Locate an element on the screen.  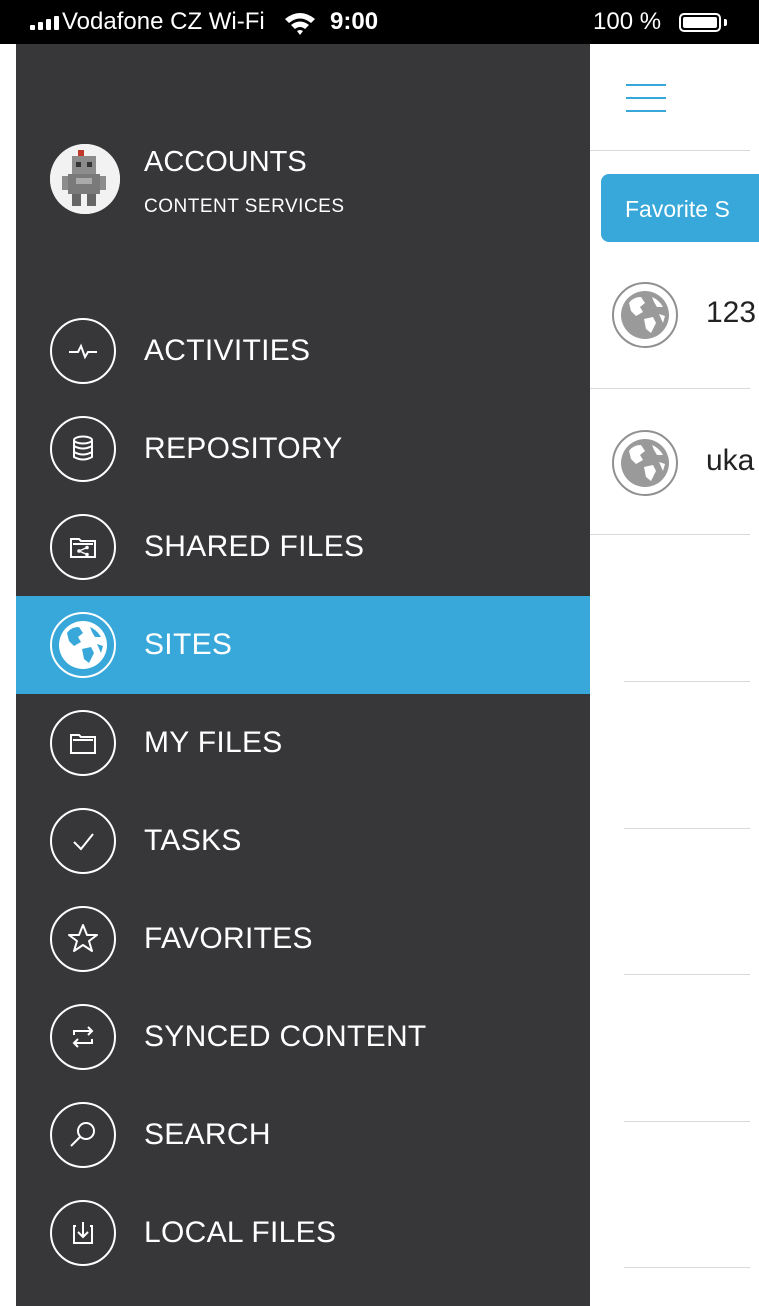
menu-item-label: SHARED FILES is located at coordinates (254, 546).